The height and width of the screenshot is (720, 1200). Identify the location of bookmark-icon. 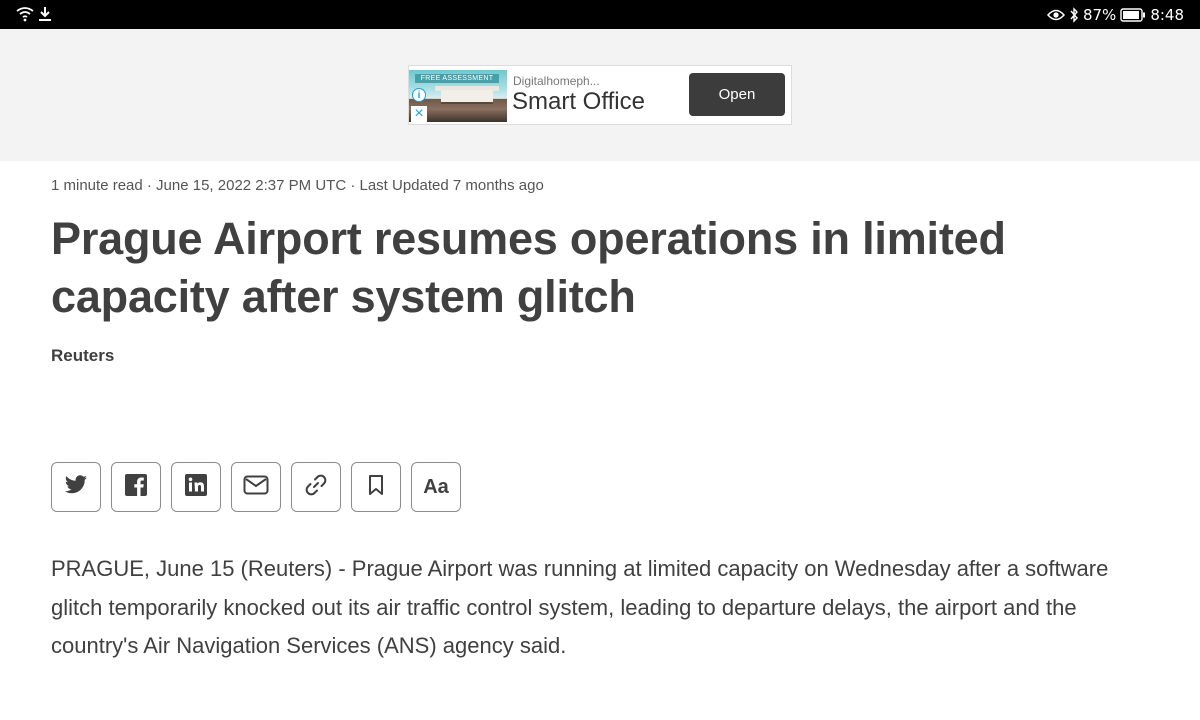
(376, 487).